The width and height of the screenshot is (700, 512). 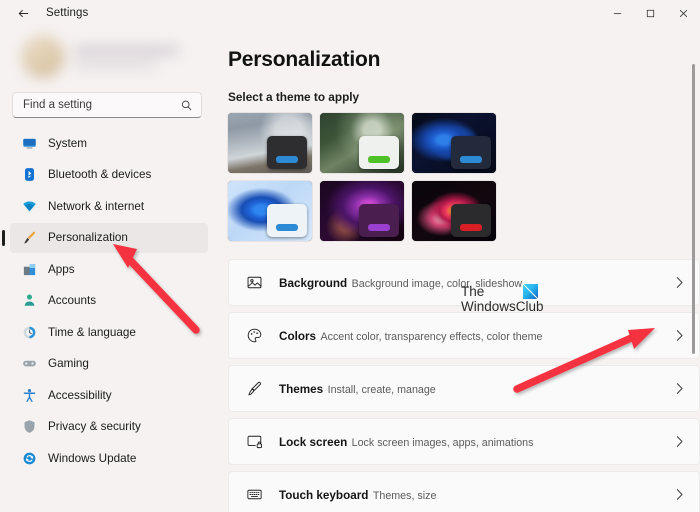 I want to click on maximize-button, so click(x=650, y=13).